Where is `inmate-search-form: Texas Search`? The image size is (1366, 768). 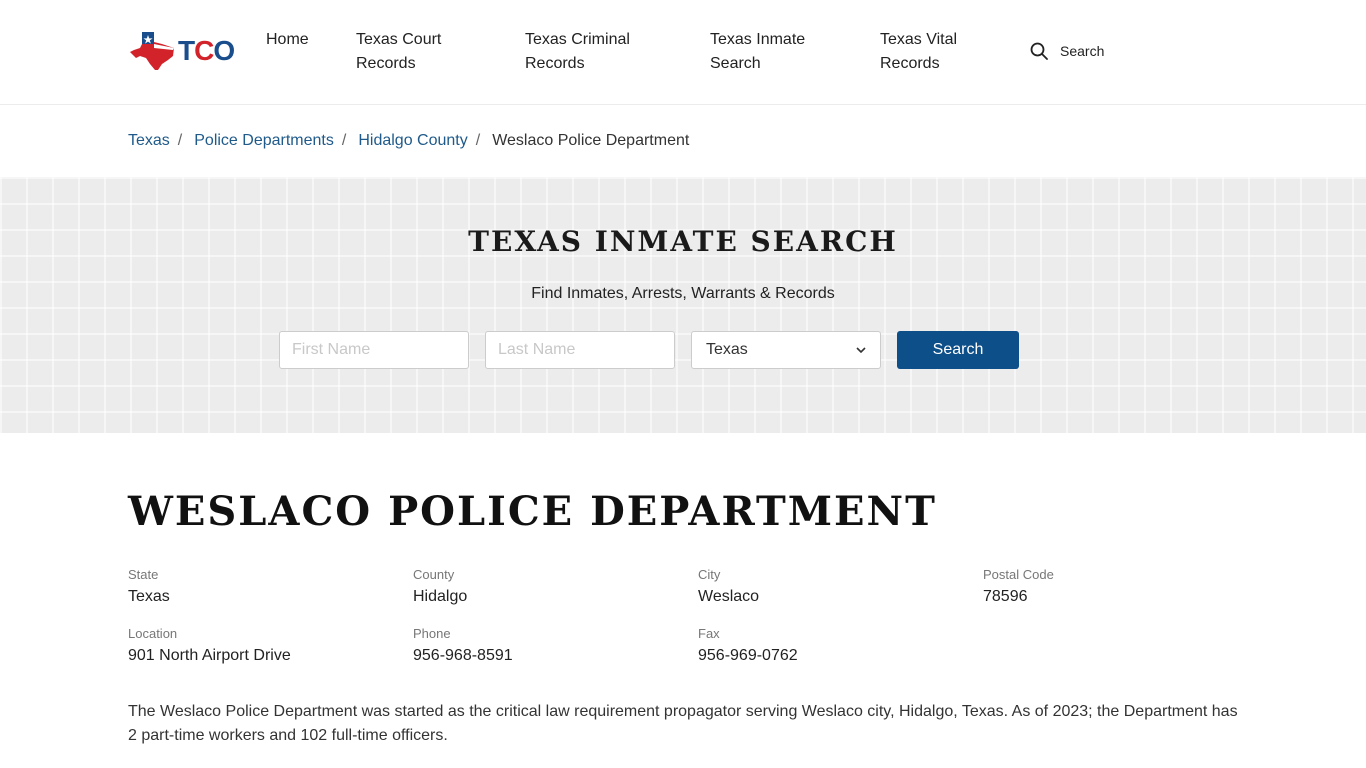 inmate-search-form: Texas Search is located at coordinates (649, 350).